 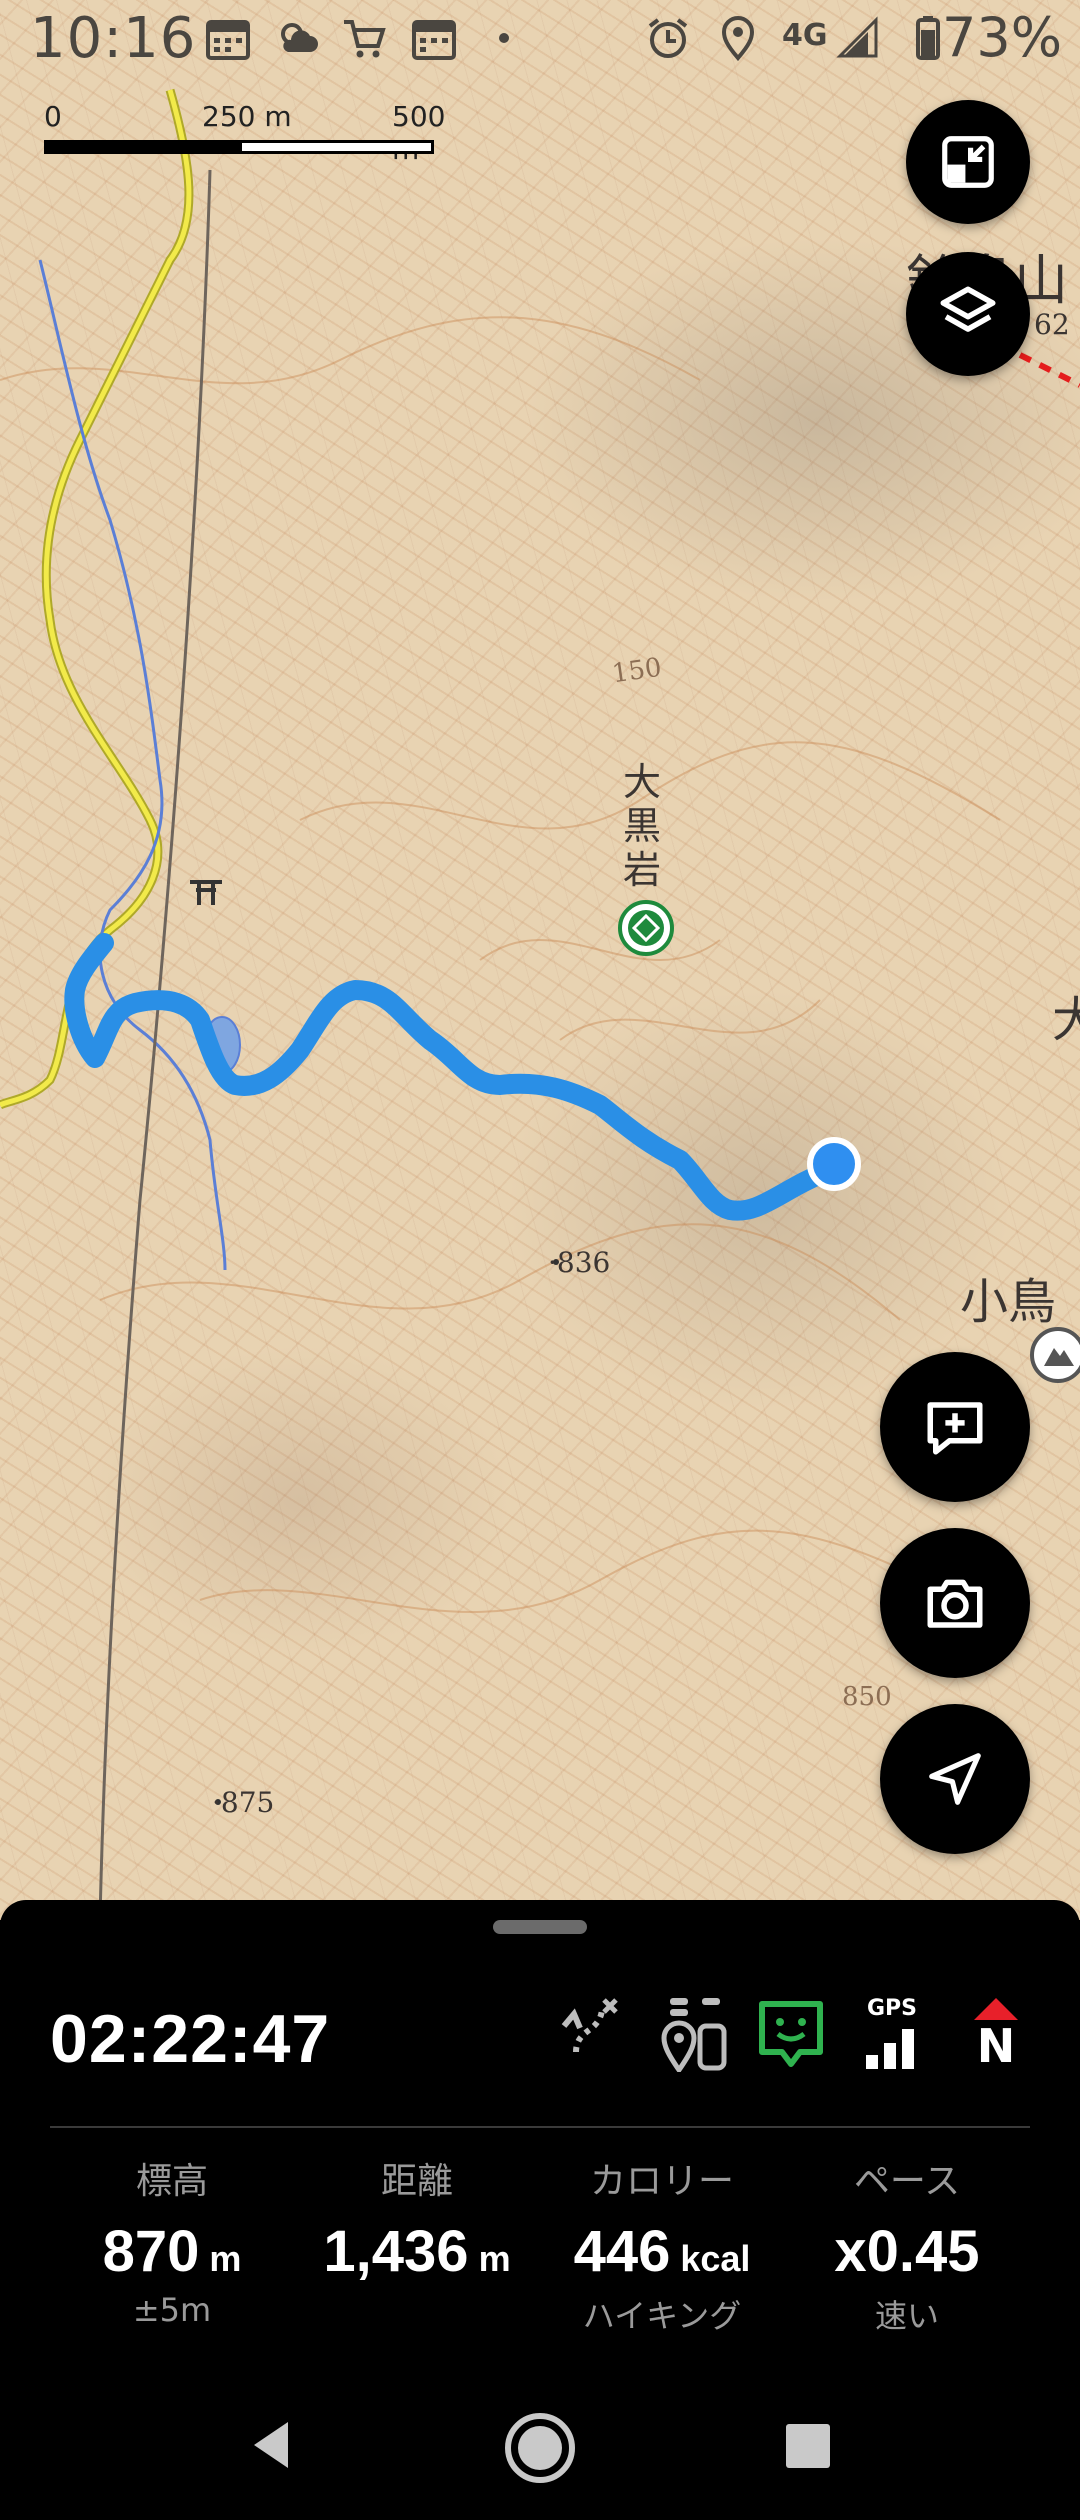 I want to click on cart-icon, so click(x=365, y=39).